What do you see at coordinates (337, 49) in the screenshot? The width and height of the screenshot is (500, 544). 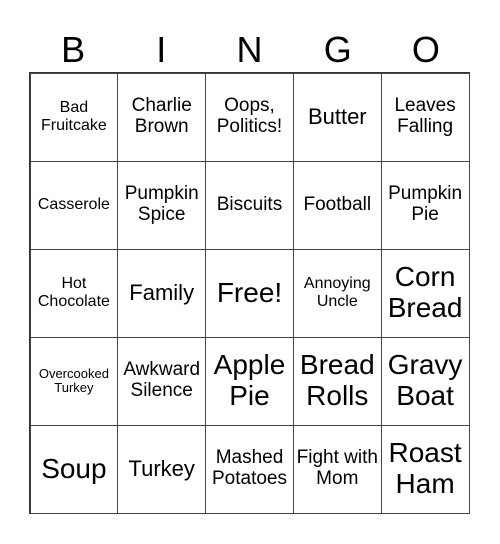 I see `header-letter: G` at bounding box center [337, 49].